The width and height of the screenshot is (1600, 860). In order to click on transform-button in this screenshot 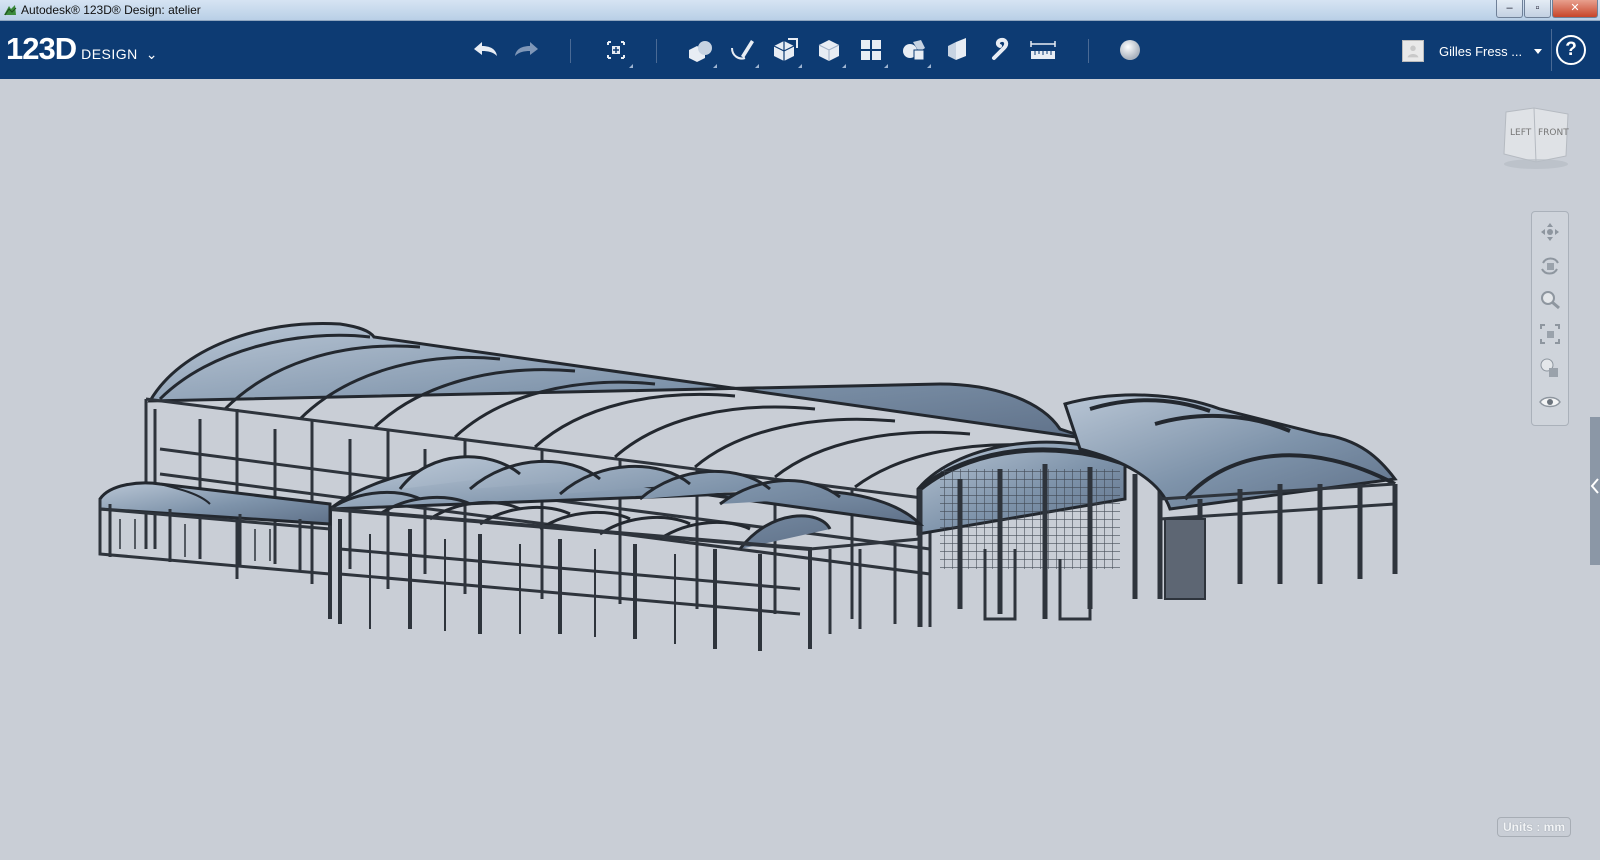, I will do `click(616, 51)`.